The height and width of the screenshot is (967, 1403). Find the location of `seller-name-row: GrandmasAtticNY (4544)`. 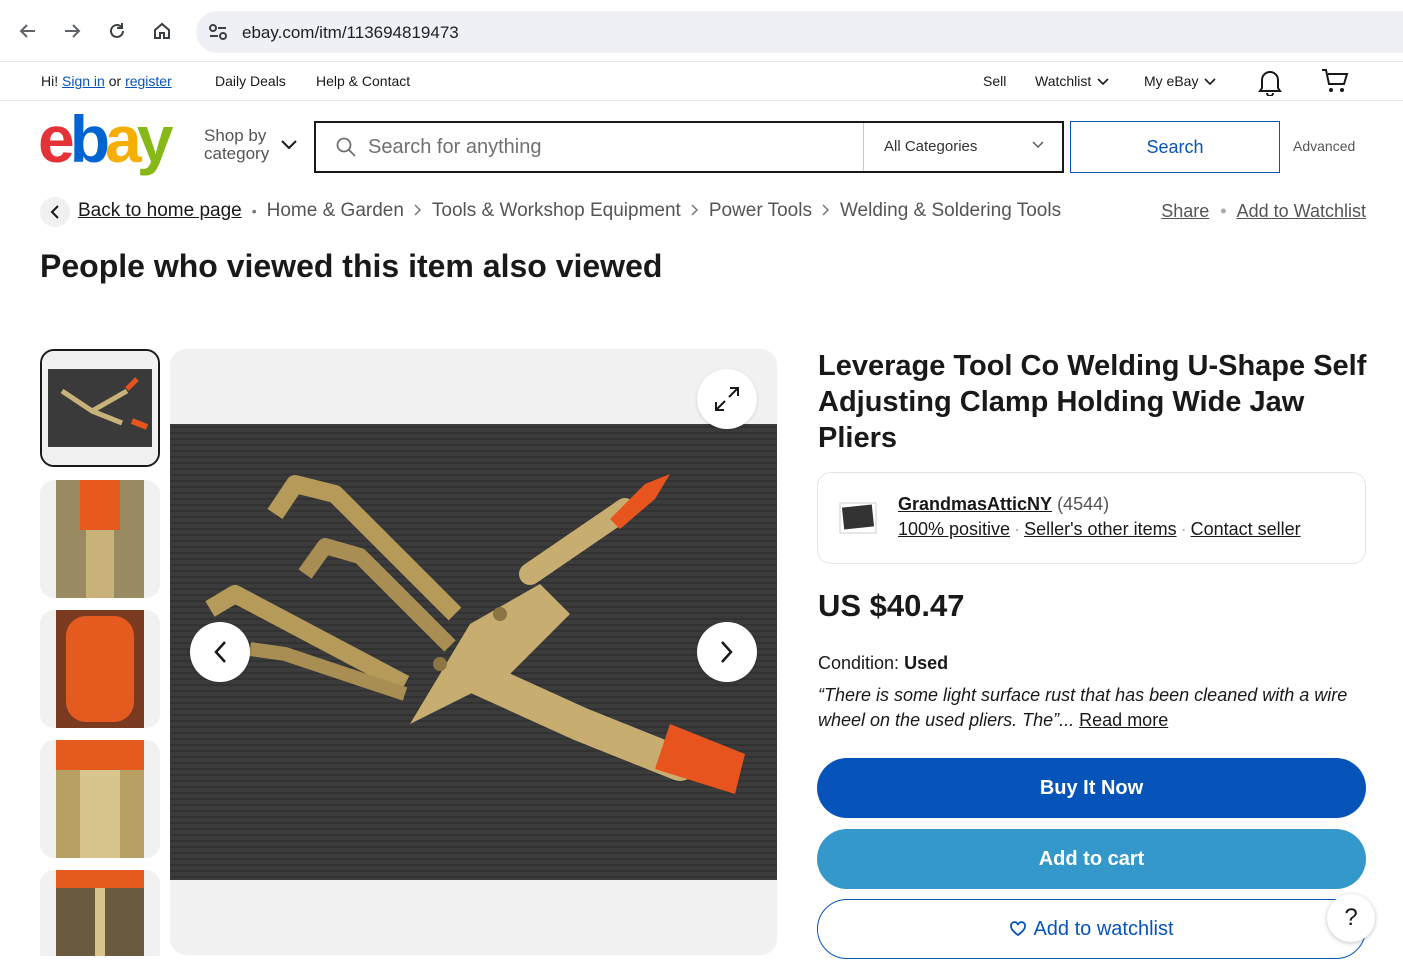

seller-name-row: GrandmasAtticNY (4544) is located at coordinates (1003, 504).